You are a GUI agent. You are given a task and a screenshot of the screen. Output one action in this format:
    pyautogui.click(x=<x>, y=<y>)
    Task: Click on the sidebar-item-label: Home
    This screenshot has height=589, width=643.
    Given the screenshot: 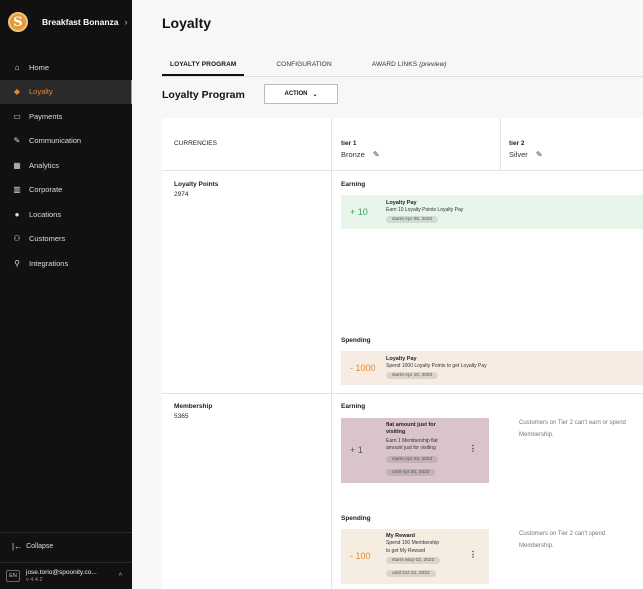 What is the action you would take?
    pyautogui.click(x=39, y=67)
    